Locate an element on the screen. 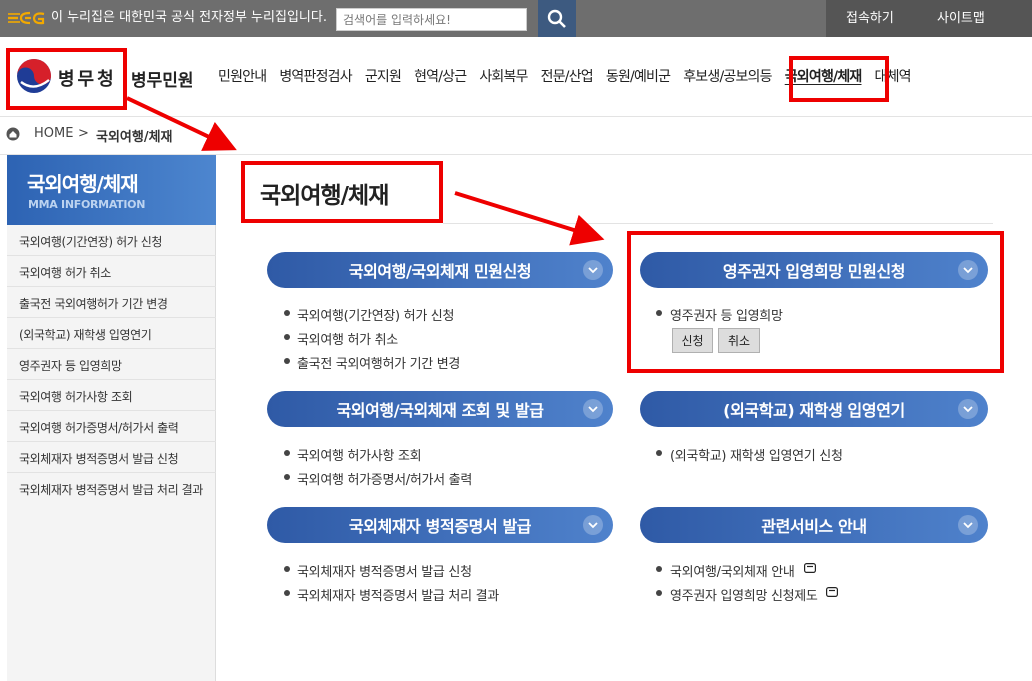 The image size is (1032, 681). title-divider is located at coordinates (718, 223).